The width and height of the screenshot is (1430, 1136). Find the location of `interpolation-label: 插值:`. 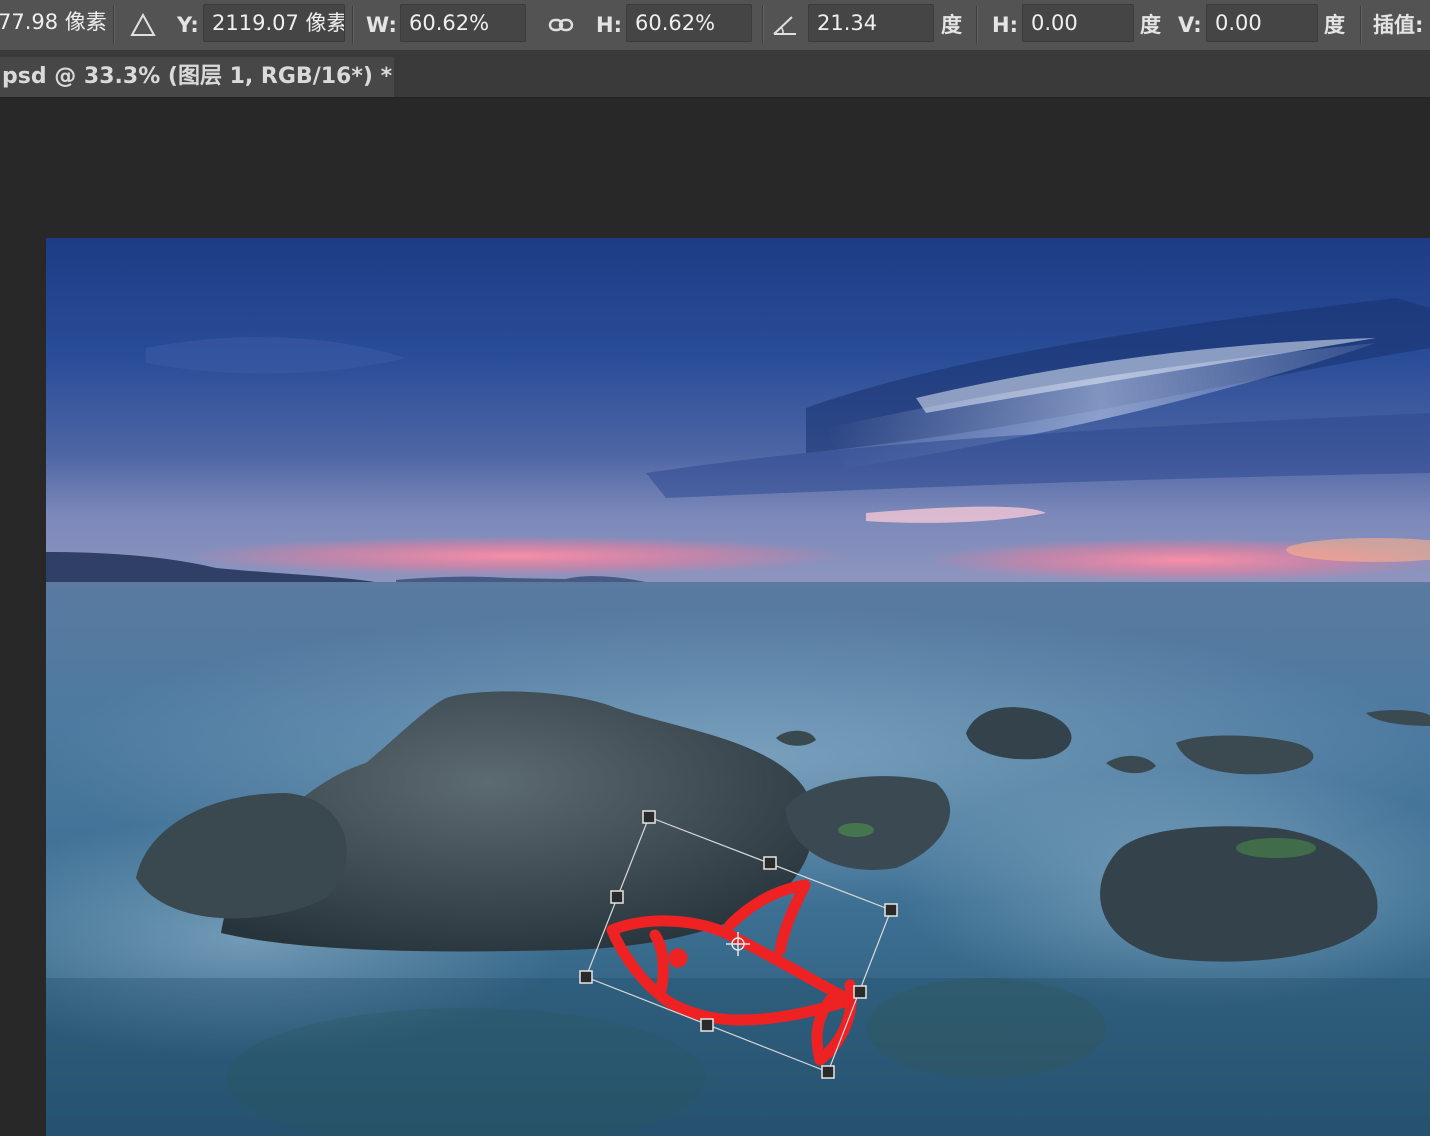

interpolation-label: 插值: is located at coordinates (1398, 25).